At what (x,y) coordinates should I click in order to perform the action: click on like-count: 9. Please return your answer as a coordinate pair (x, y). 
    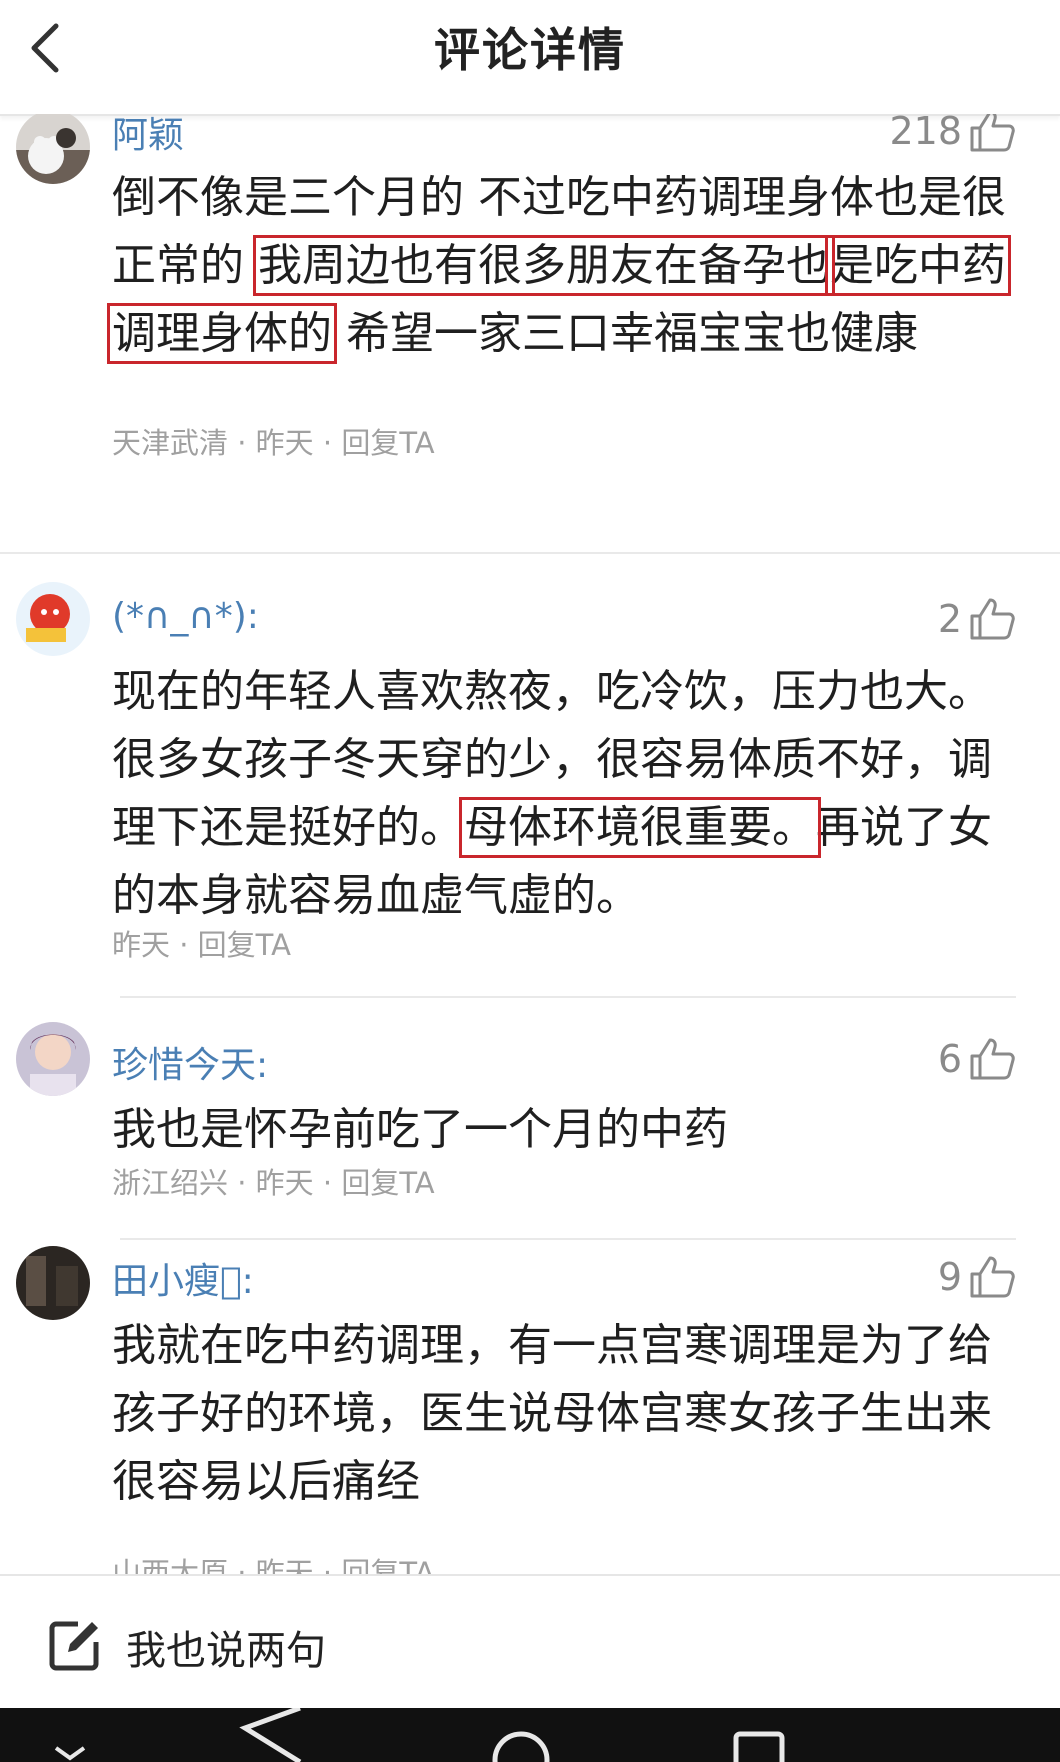
    Looking at the image, I should click on (949, 1277).